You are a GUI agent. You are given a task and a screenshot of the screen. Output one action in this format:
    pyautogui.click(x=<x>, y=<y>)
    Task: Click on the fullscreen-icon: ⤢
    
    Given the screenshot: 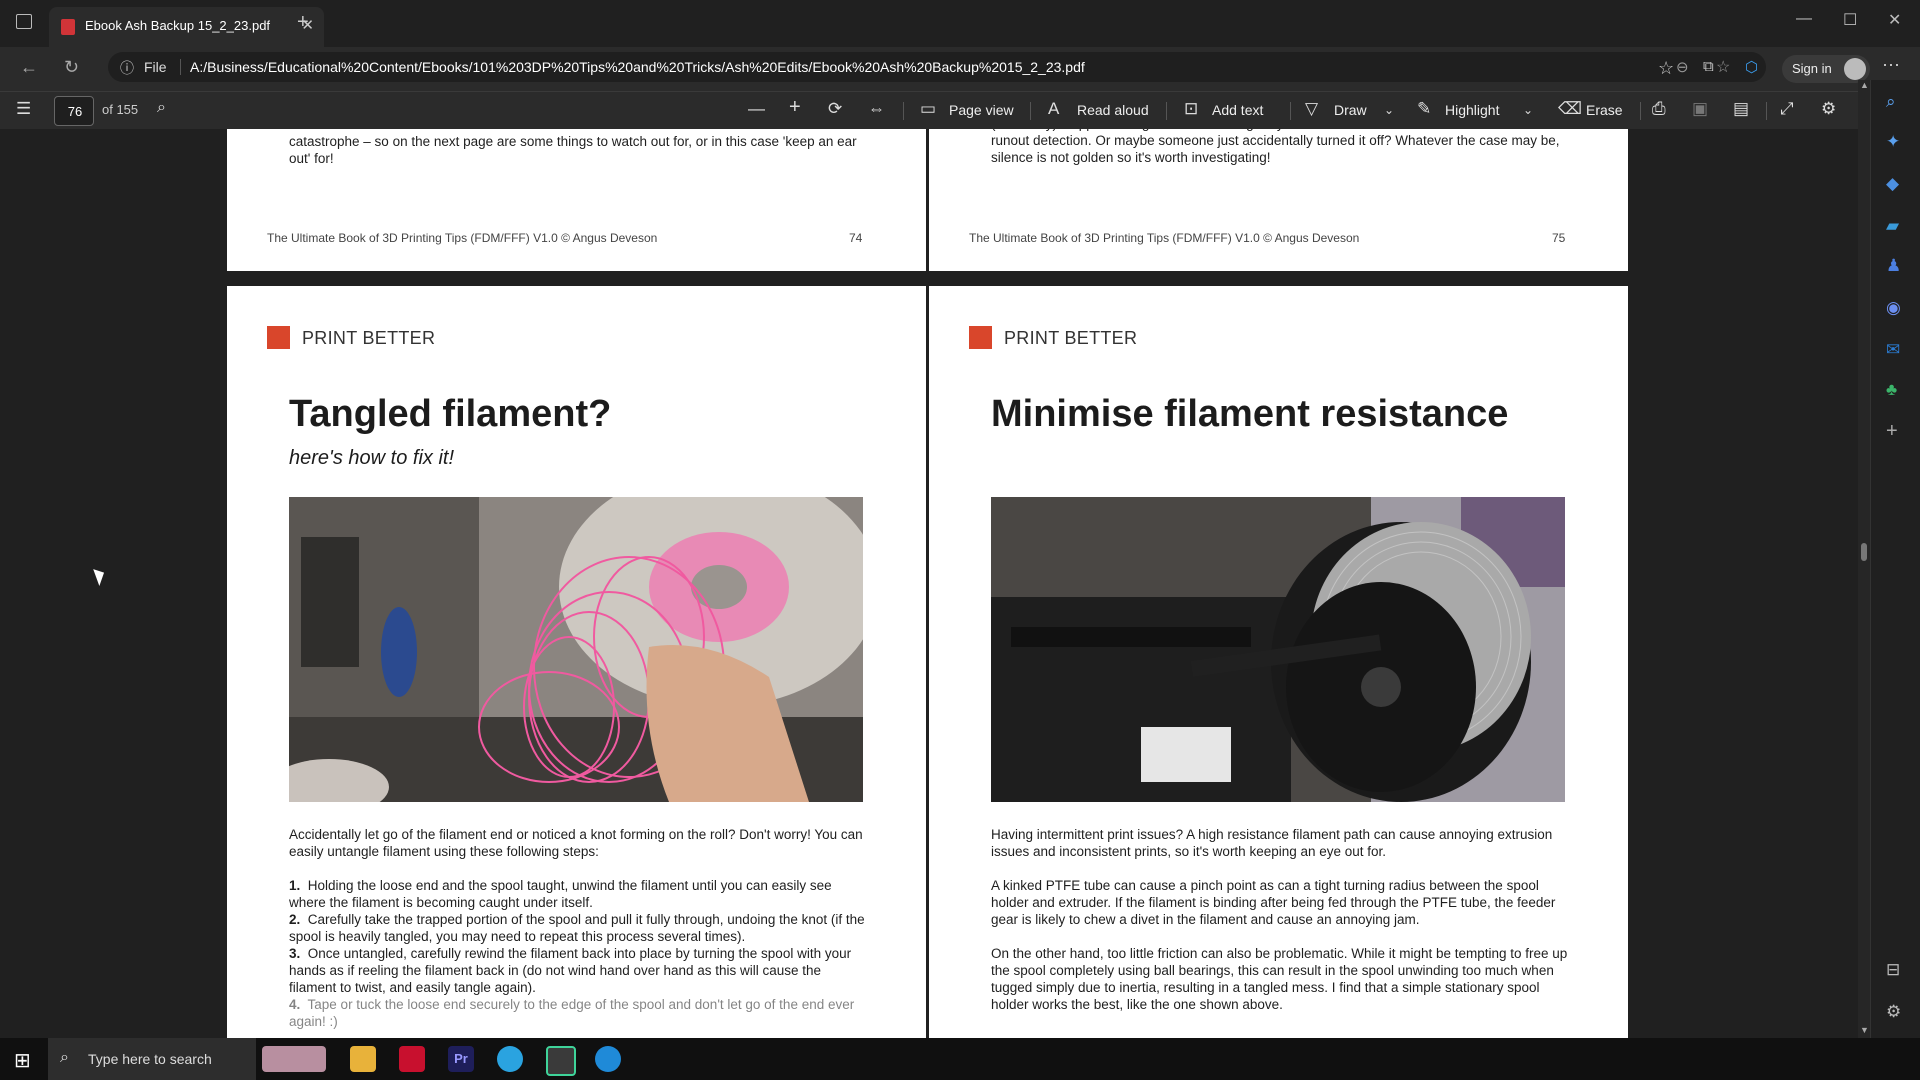 What is the action you would take?
    pyautogui.click(x=1787, y=109)
    